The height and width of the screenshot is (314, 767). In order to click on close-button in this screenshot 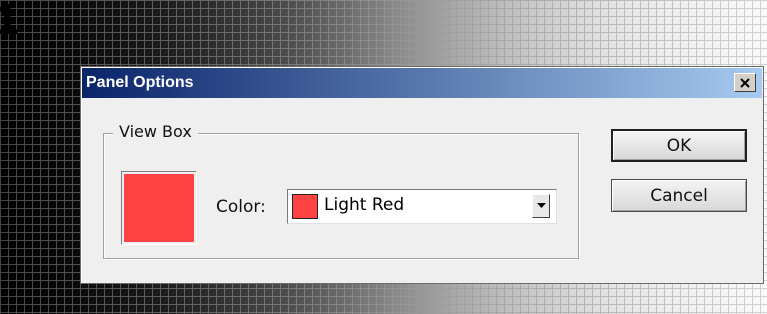, I will do `click(745, 82)`.